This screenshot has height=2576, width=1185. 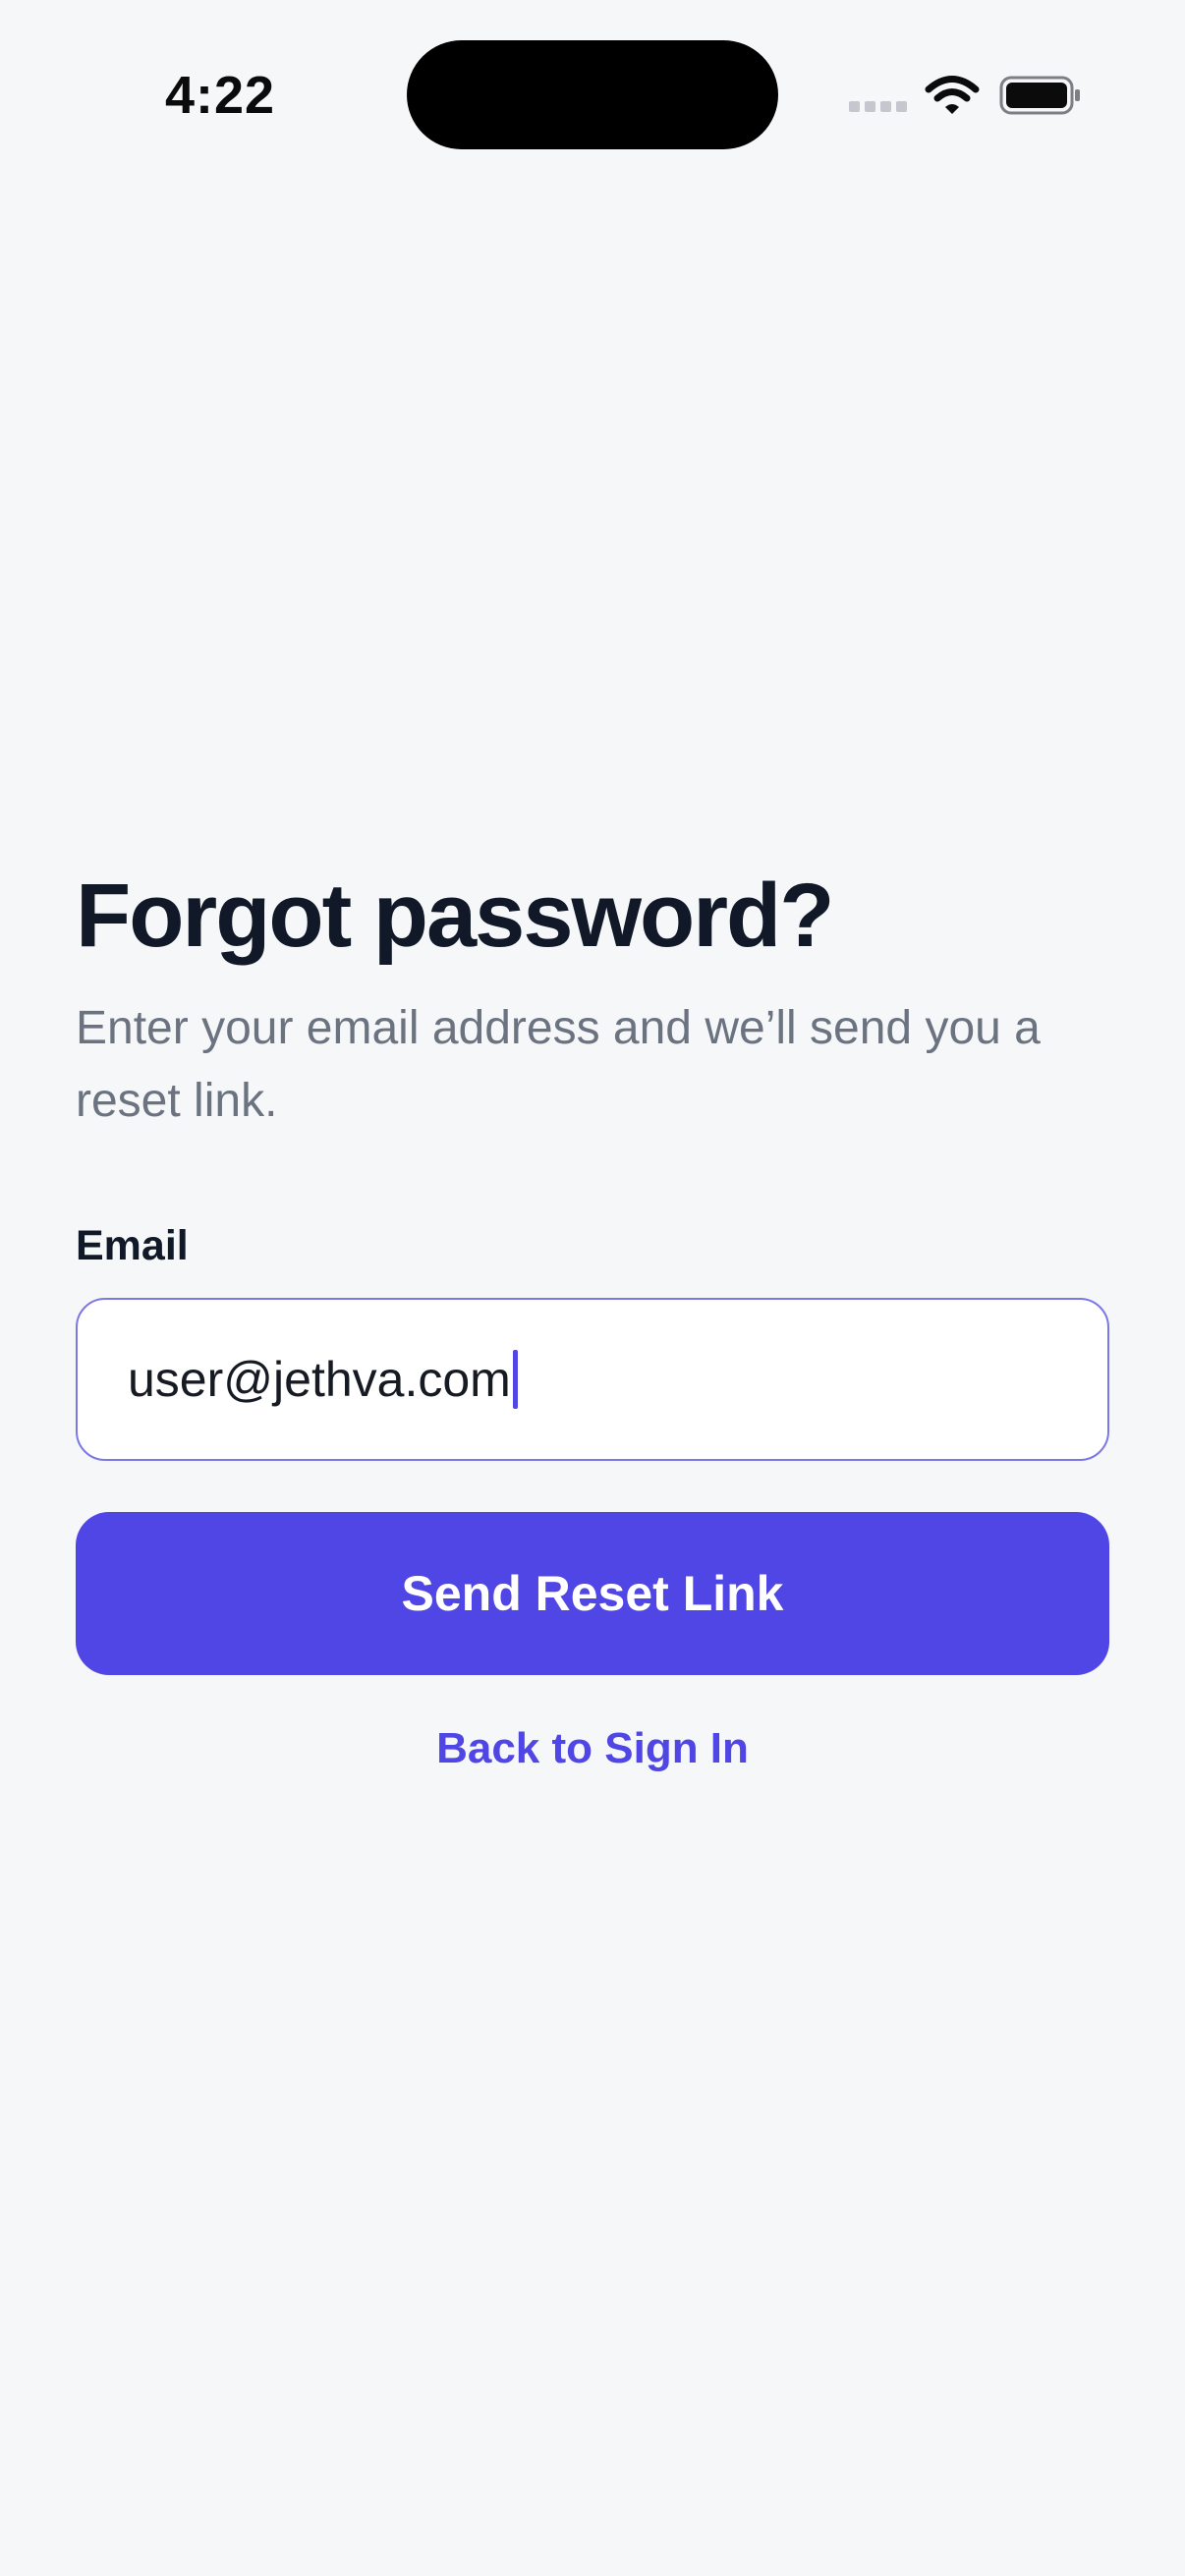 I want to click on dynamic-island, so click(x=592, y=94).